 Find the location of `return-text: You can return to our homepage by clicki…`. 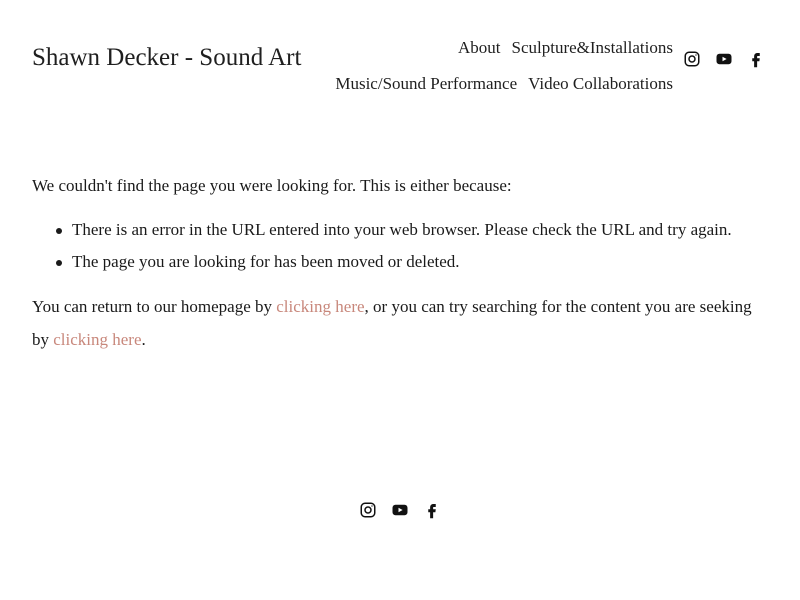

return-text: You can return to our homepage by clicki… is located at coordinates (402, 323).